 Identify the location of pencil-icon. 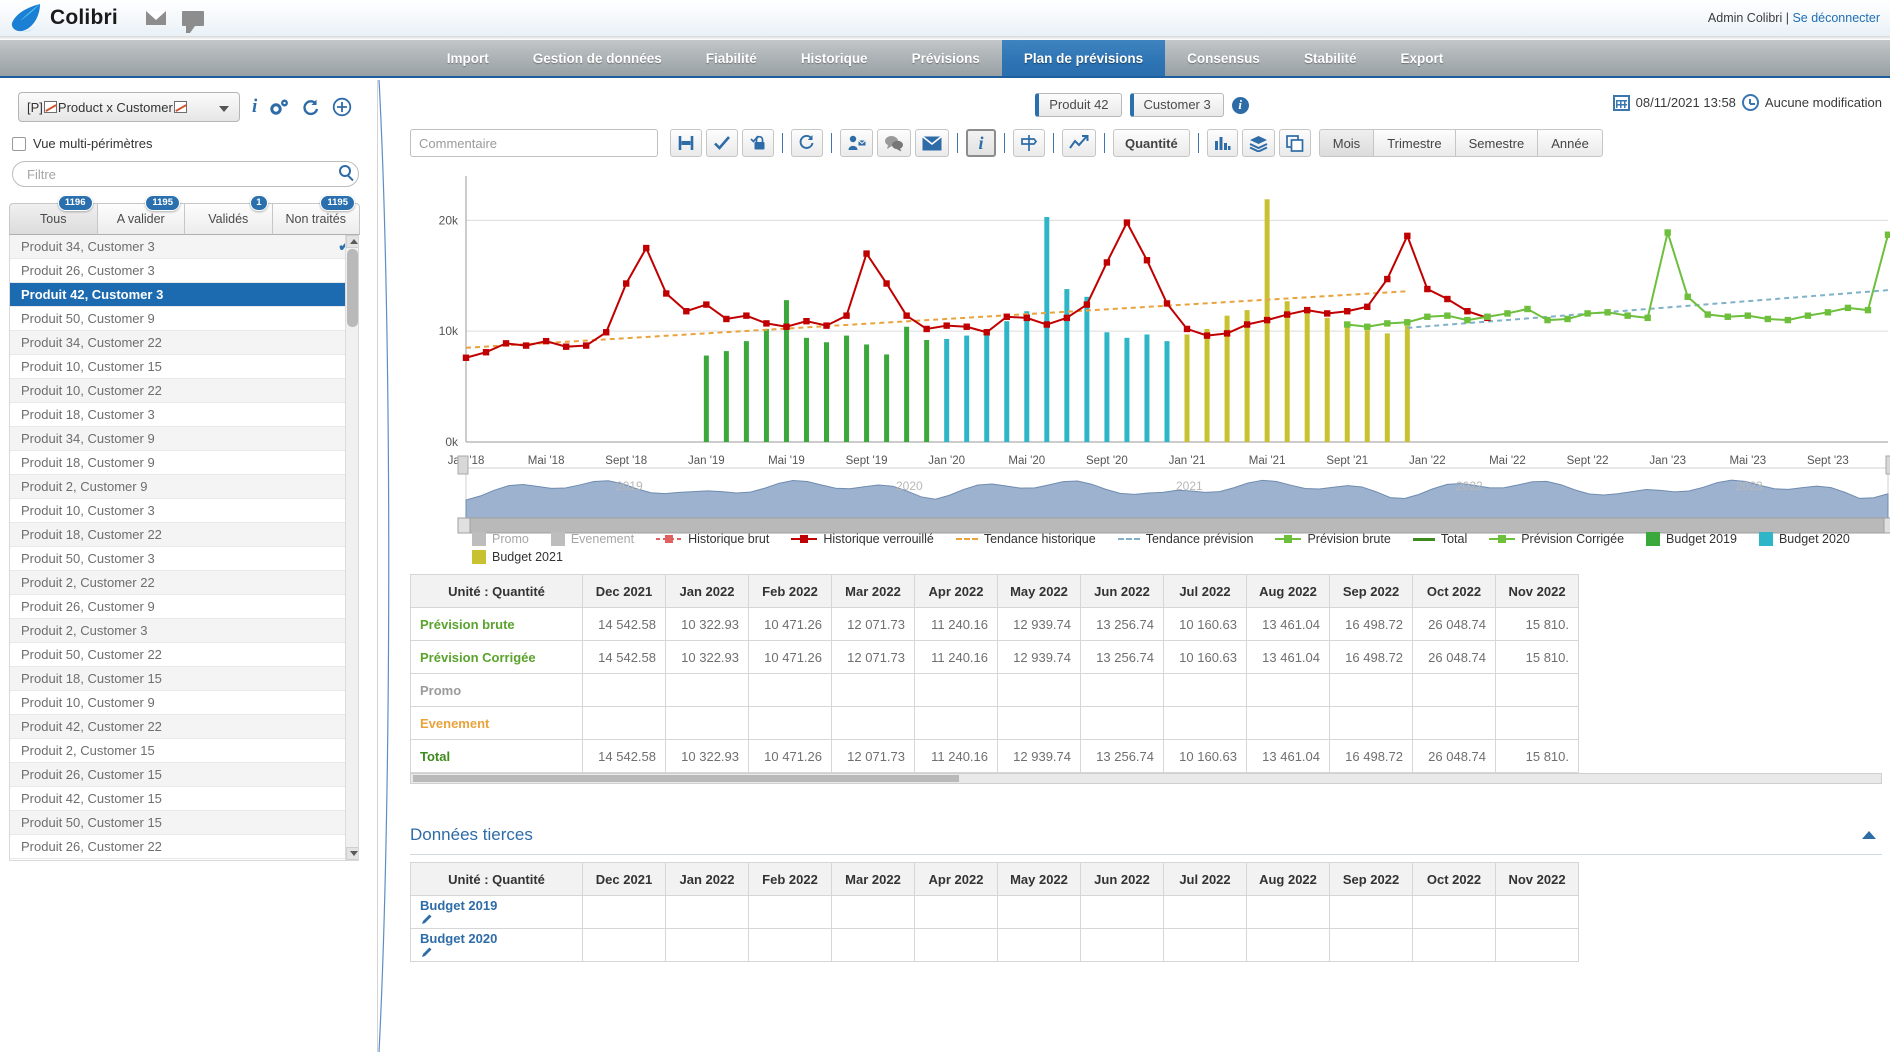
(496, 952).